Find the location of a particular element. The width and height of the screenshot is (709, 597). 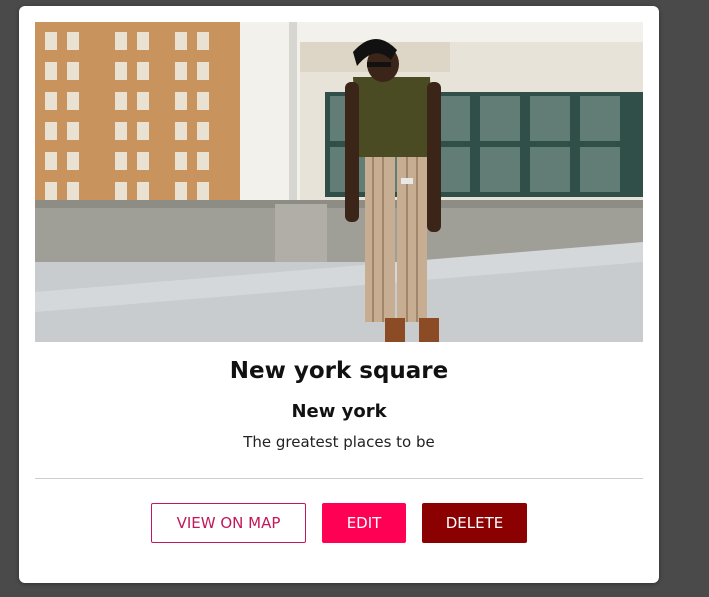

delete-button: DELETE is located at coordinates (474, 523).